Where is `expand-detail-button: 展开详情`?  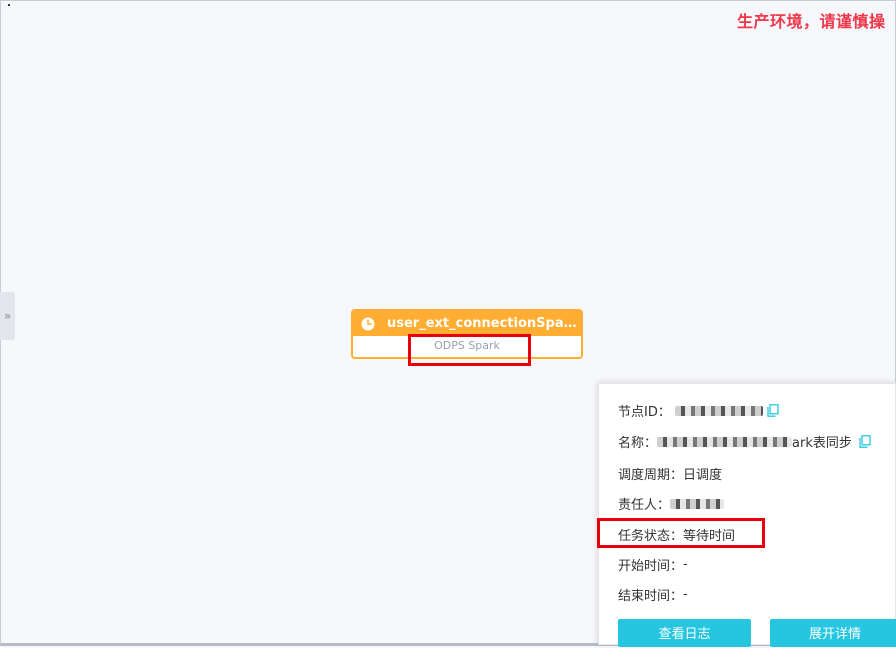 expand-detail-button: 展开详情 is located at coordinates (833, 633).